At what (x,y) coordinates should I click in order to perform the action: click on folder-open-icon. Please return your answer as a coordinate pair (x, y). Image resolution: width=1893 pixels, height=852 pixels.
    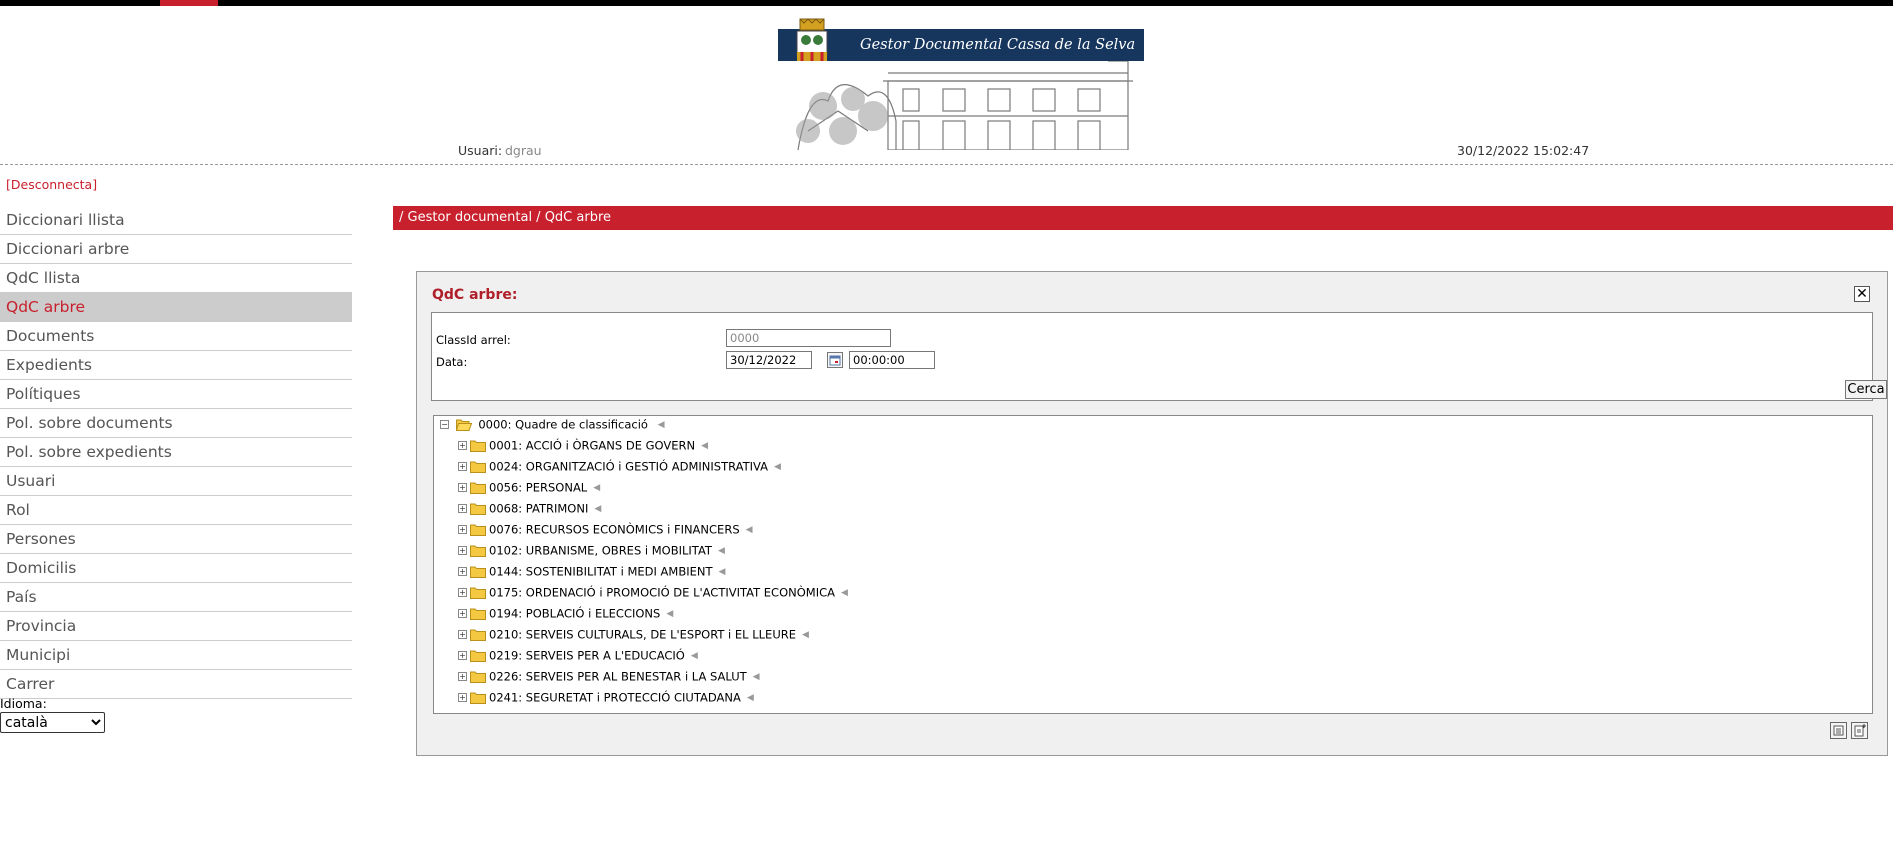
    Looking at the image, I should click on (463, 425).